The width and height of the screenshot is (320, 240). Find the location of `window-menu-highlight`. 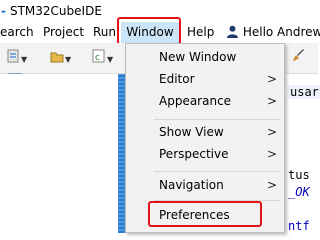

window-menu-highlight is located at coordinates (149, 31).